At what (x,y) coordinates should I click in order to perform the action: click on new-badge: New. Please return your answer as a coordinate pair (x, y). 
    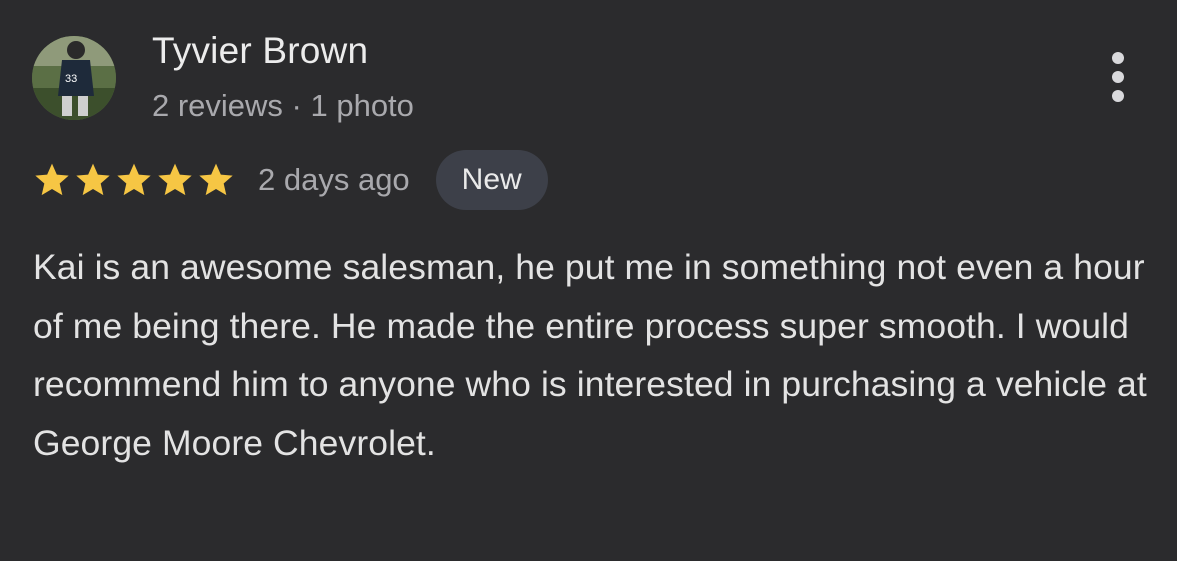
    Looking at the image, I should click on (491, 180).